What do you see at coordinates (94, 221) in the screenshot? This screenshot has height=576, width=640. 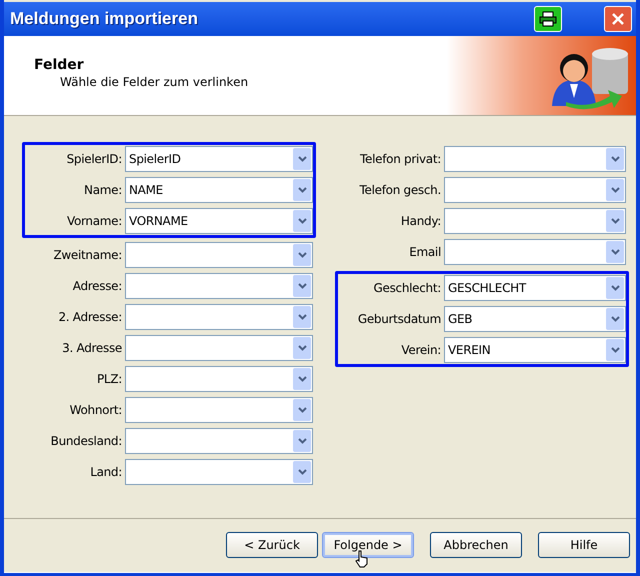 I see `field-label: Vorname:` at bounding box center [94, 221].